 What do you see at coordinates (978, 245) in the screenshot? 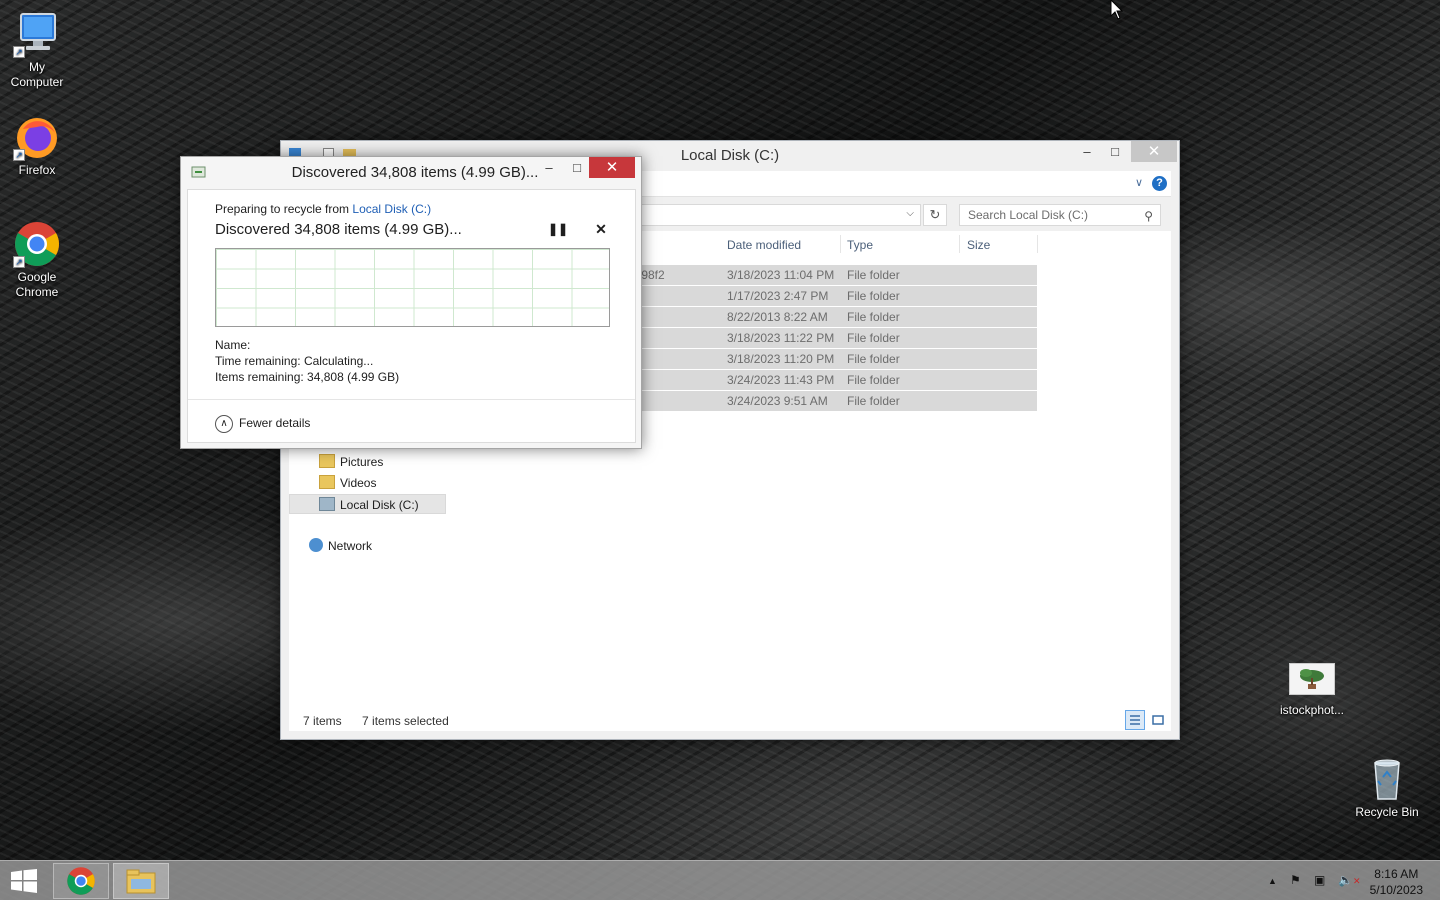
I see `column-header-size: Size` at bounding box center [978, 245].